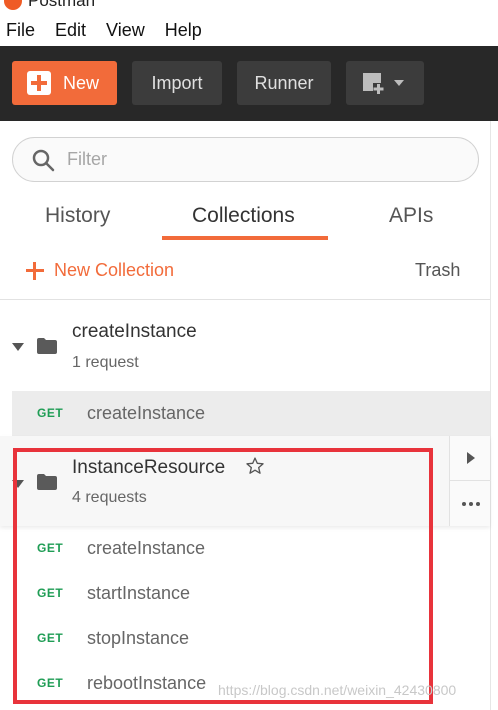 Image resolution: width=498 pixels, height=710 pixels. Describe the element at coordinates (149, 467) in the screenshot. I see `collection-name: InstanceResource` at that location.